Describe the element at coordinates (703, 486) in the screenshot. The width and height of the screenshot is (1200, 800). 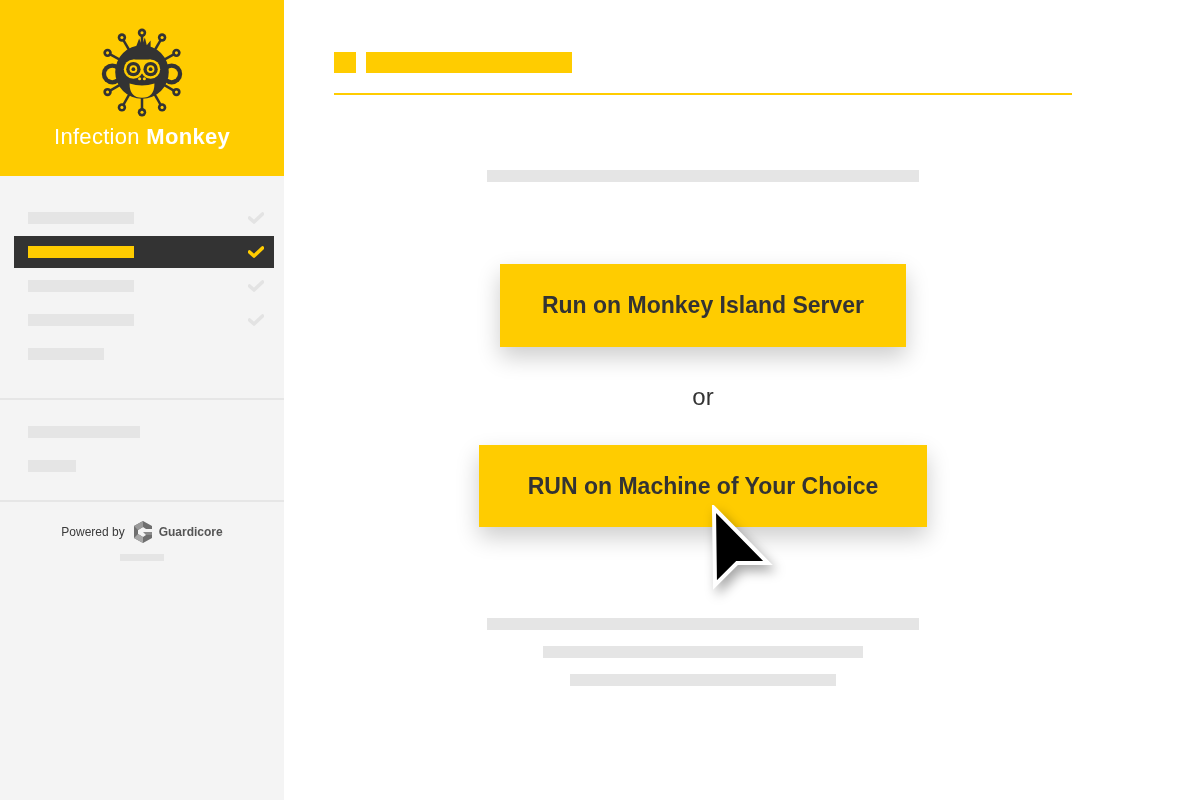
I see `run-button: RUN on Machine of Your Choice` at that location.